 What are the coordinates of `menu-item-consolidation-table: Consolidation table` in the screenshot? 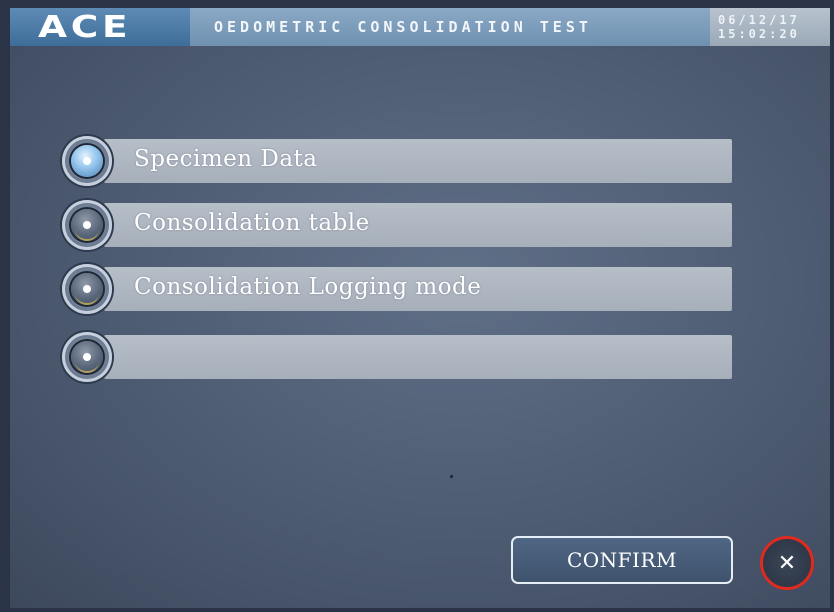 It's located at (397, 225).